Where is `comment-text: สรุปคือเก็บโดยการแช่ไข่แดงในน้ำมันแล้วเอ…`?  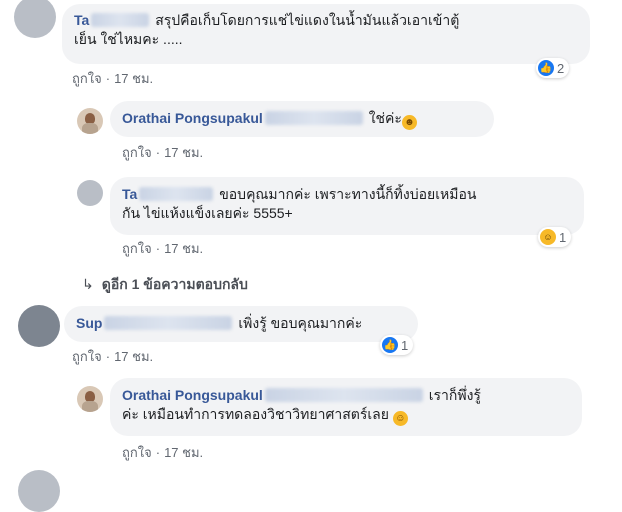 comment-text: สรุปคือเก็บโดยการแช่ไข่แดงในน้ำมันแล้วเอ… is located at coordinates (307, 20).